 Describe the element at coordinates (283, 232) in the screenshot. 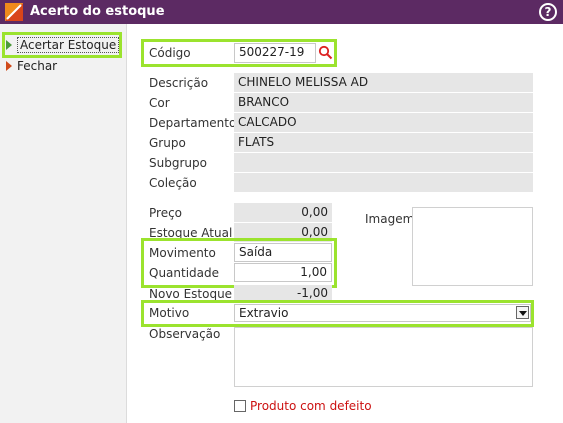

I see `estoque-atual-field: 0,00` at that location.